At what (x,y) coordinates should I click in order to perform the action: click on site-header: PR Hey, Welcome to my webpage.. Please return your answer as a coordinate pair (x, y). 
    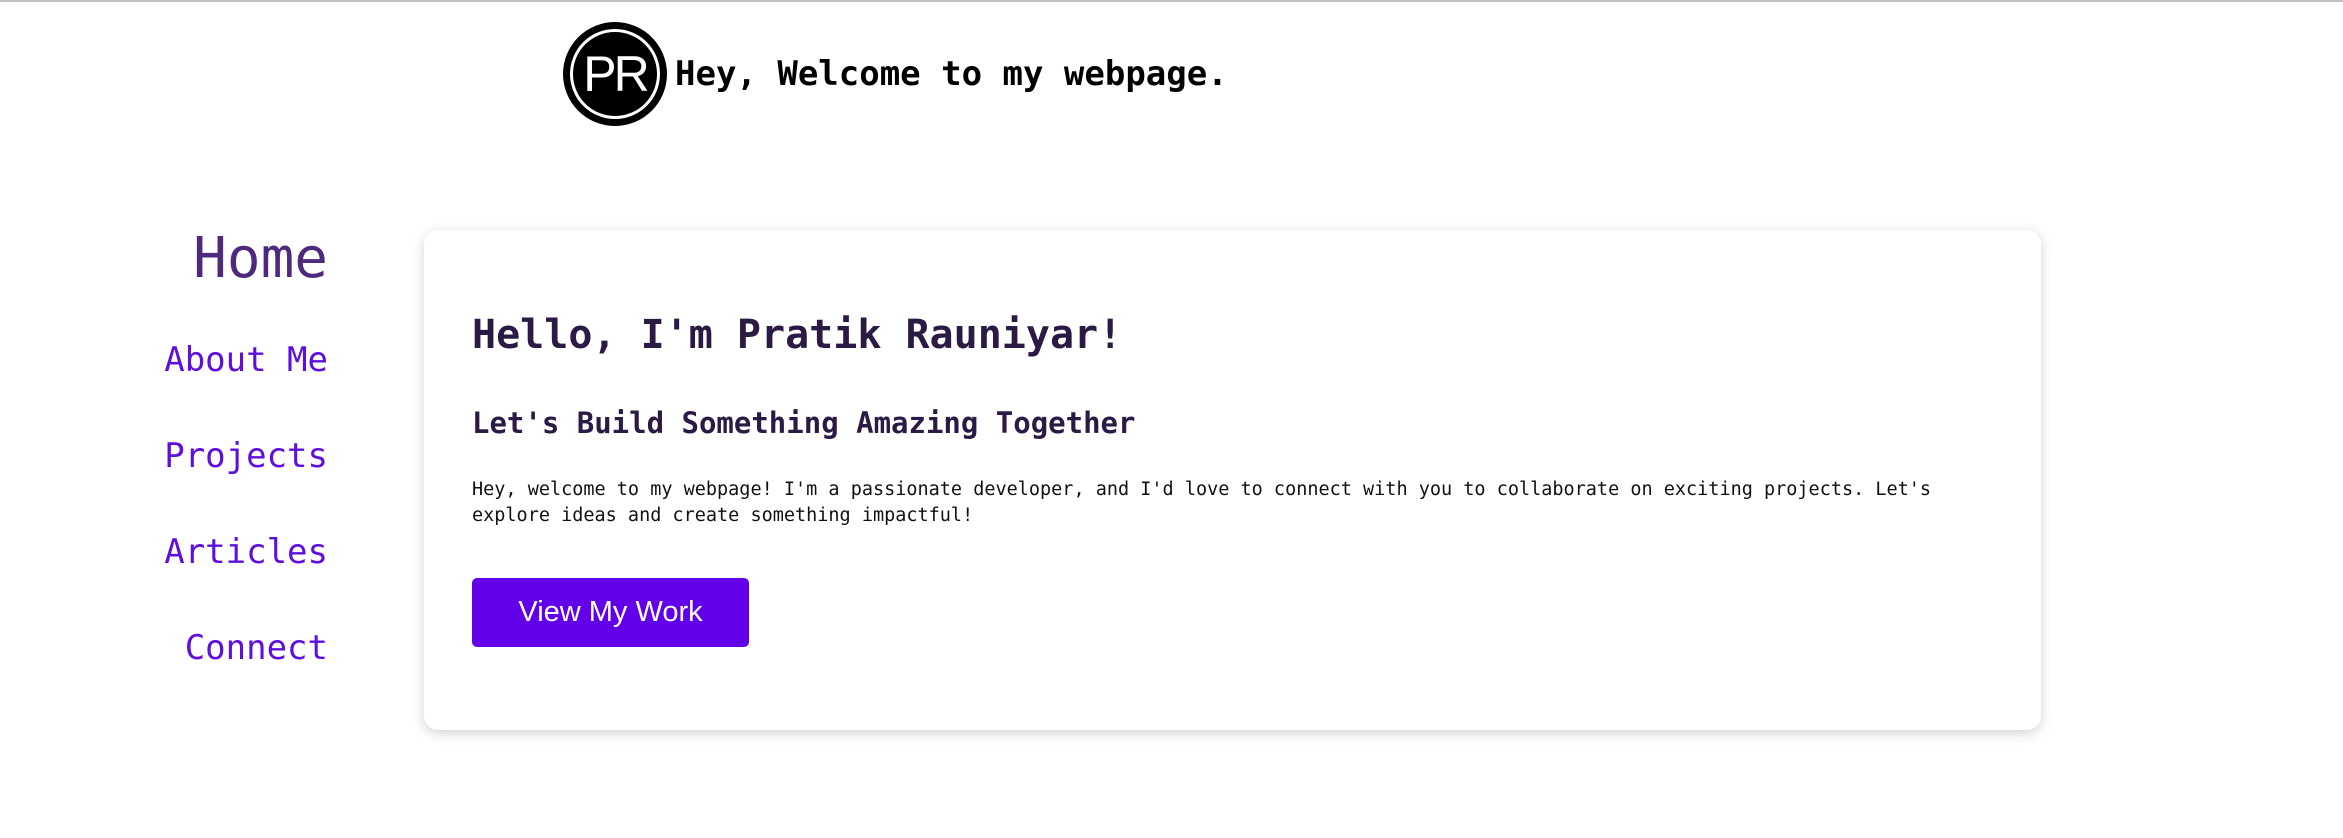
    Looking at the image, I should click on (895, 74).